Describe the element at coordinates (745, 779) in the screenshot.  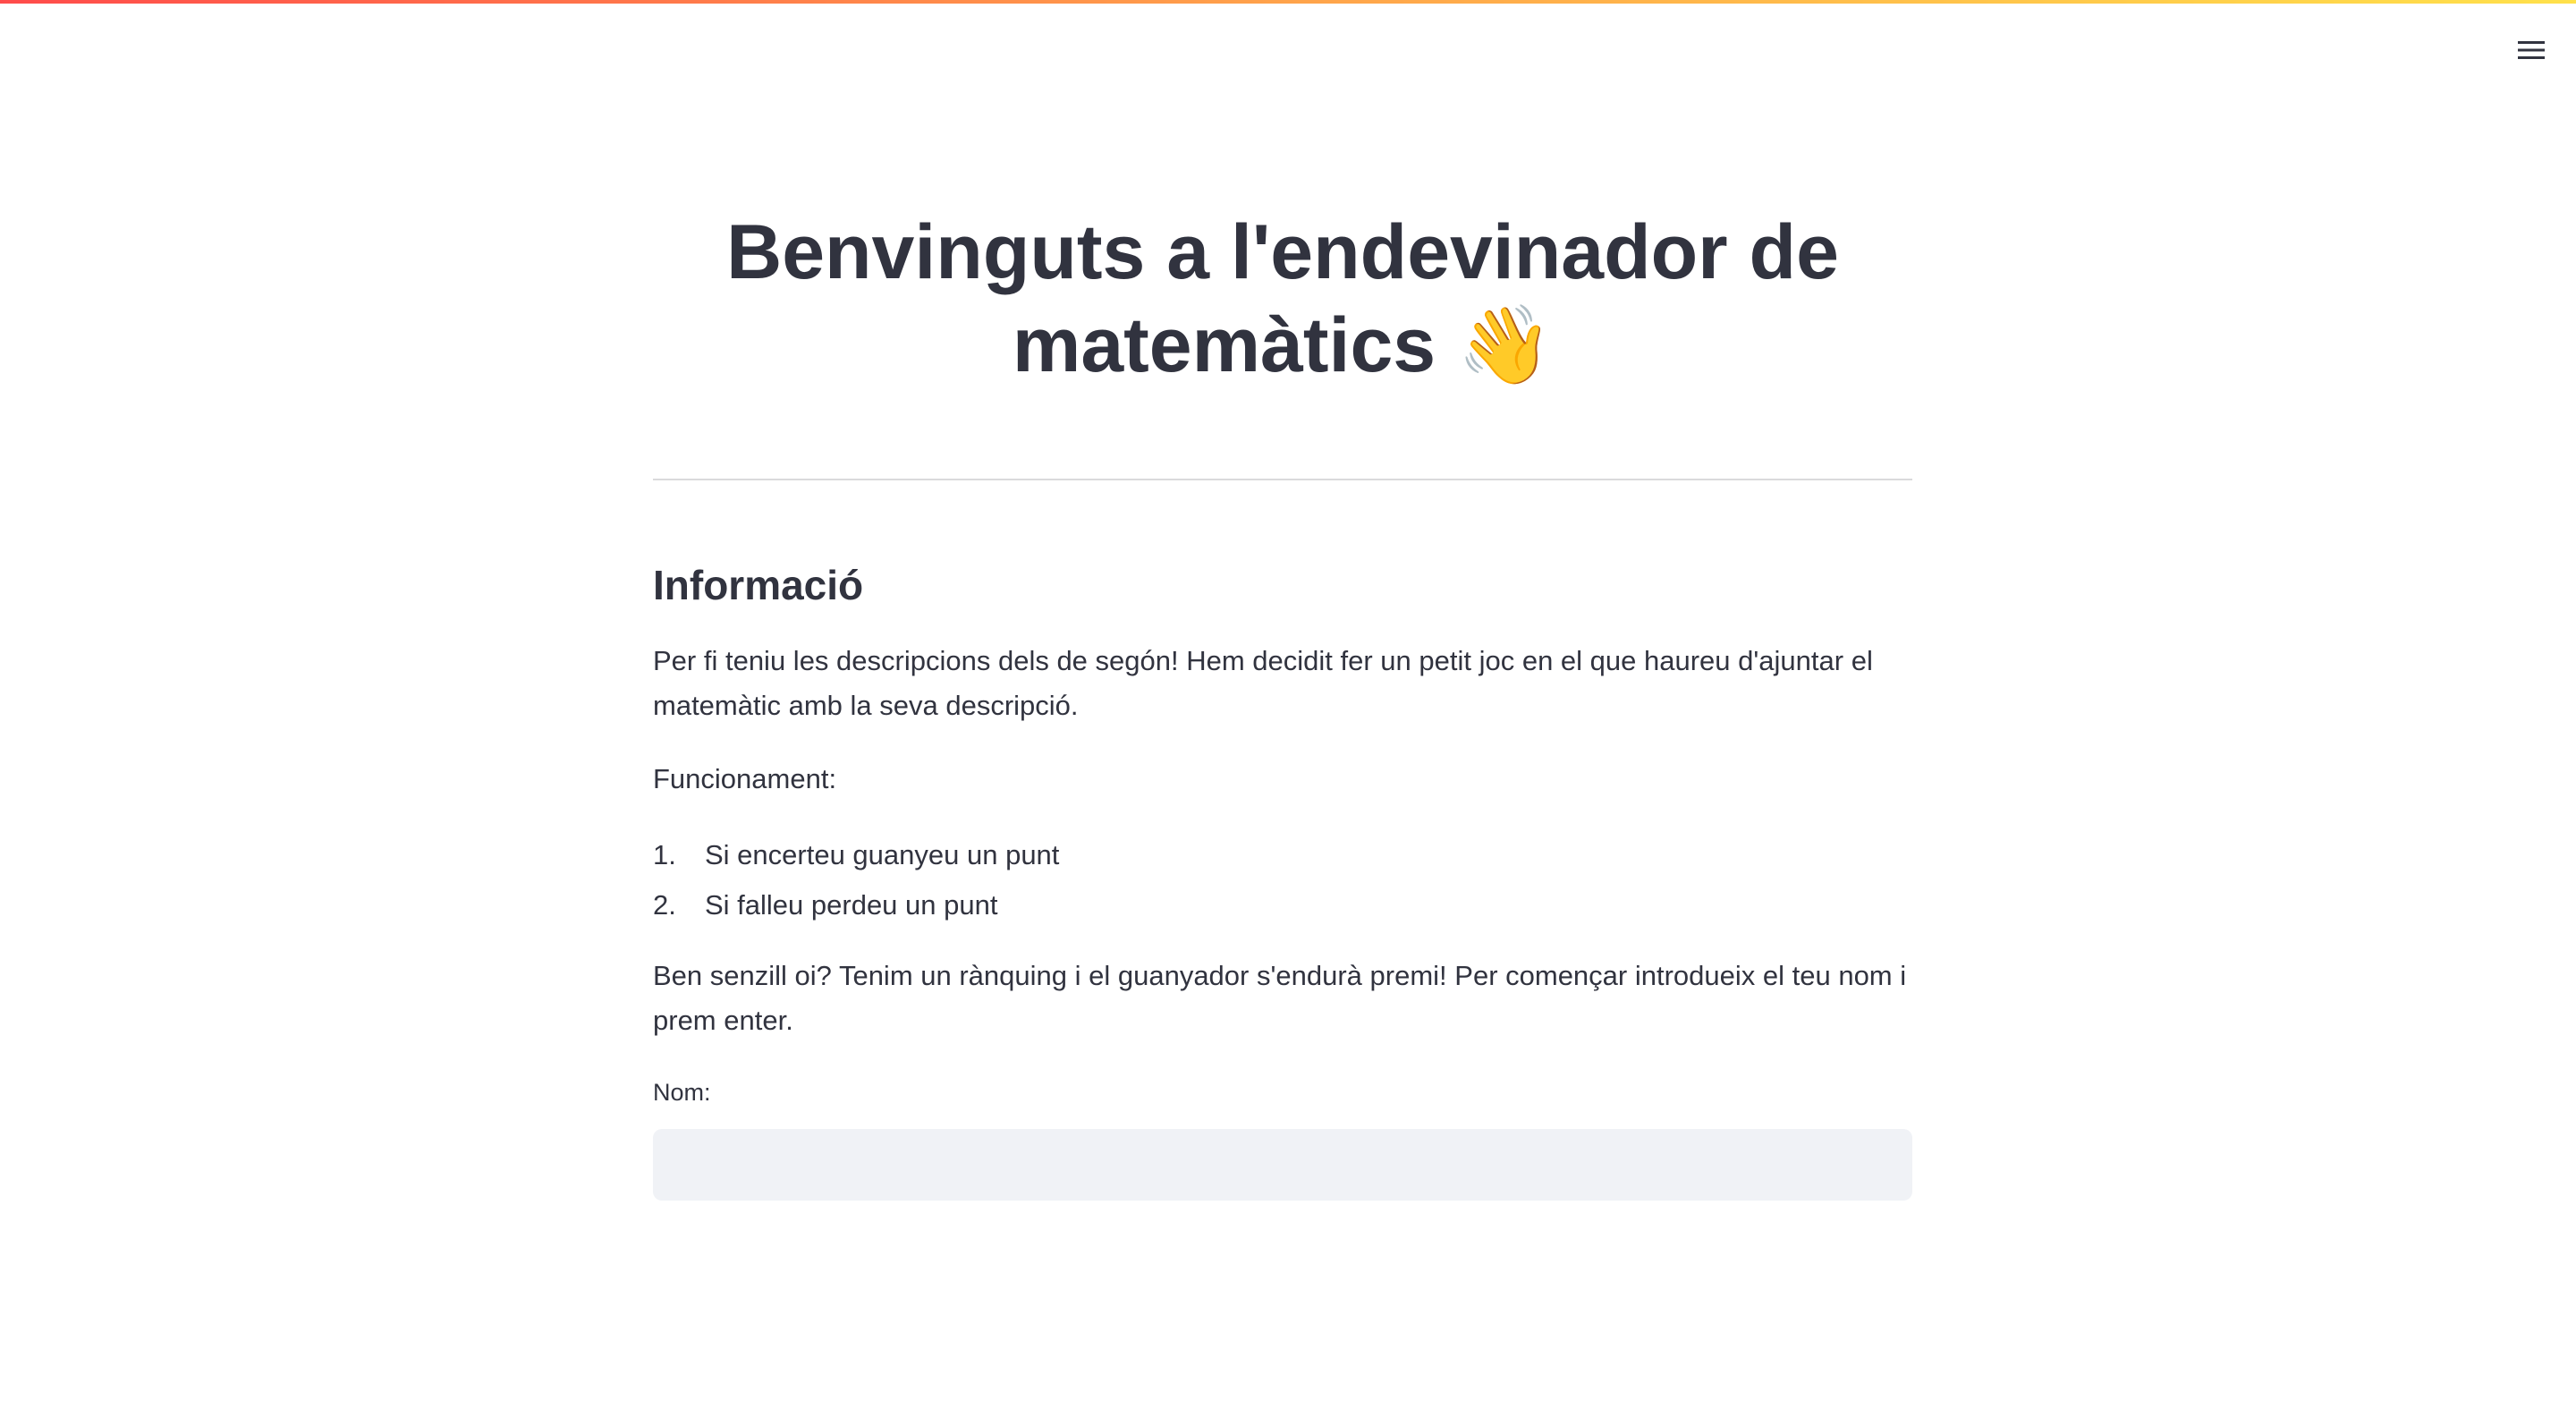
I see `funcionament-label: Funcionament:` at that location.